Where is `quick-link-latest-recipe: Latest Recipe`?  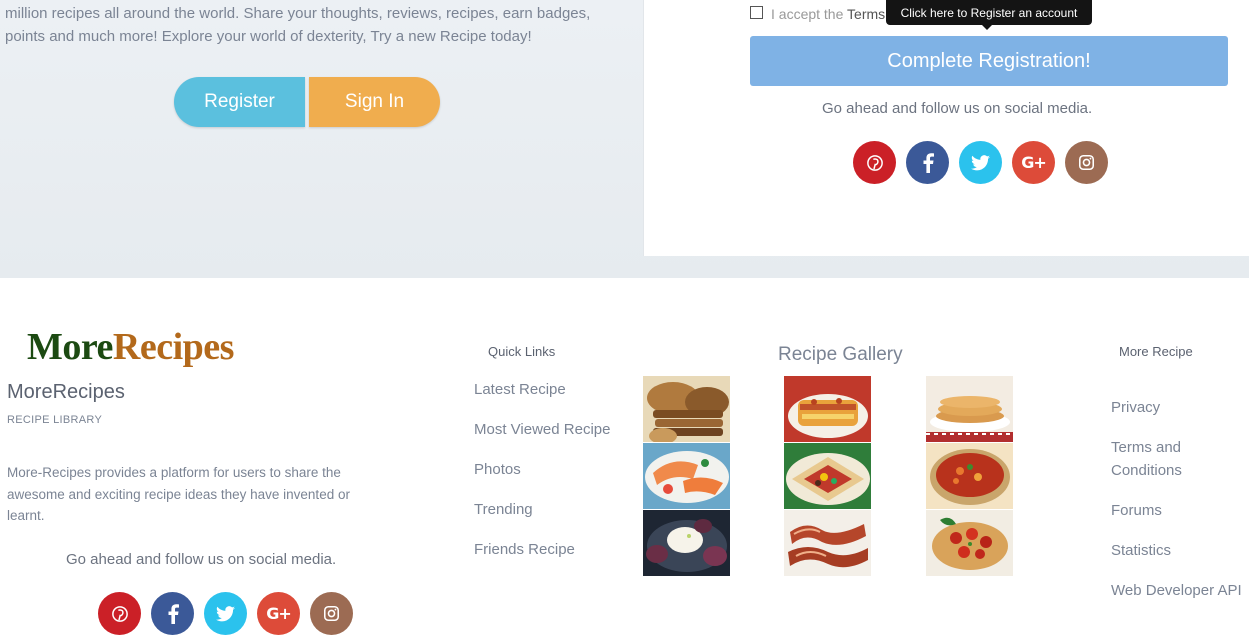
quick-link-latest-recipe: Latest Recipe is located at coordinates (544, 389).